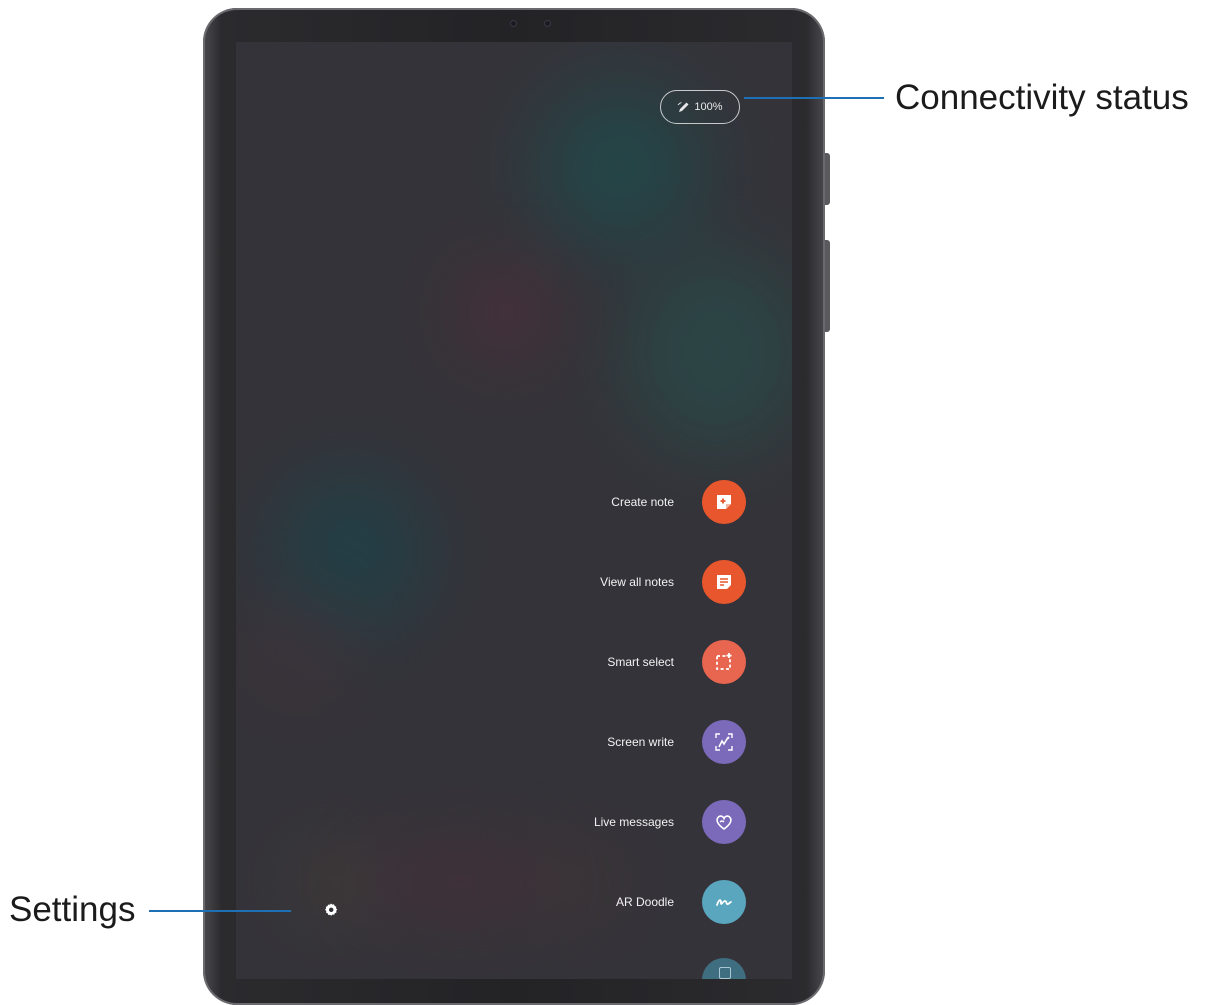 The height and width of the screenshot is (1005, 1207). I want to click on menu-item-view-all-notes: View all notes, so click(673, 582).